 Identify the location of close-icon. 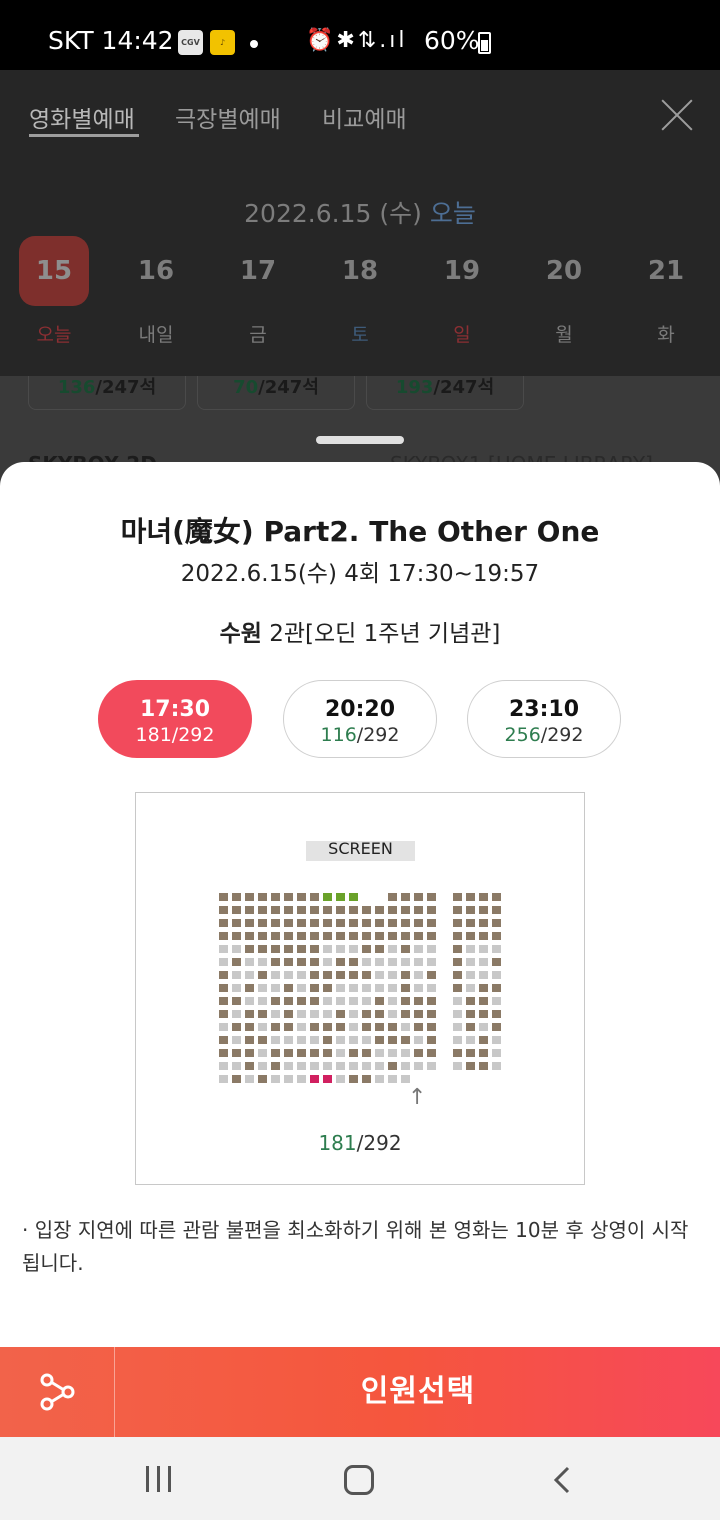
(677, 115).